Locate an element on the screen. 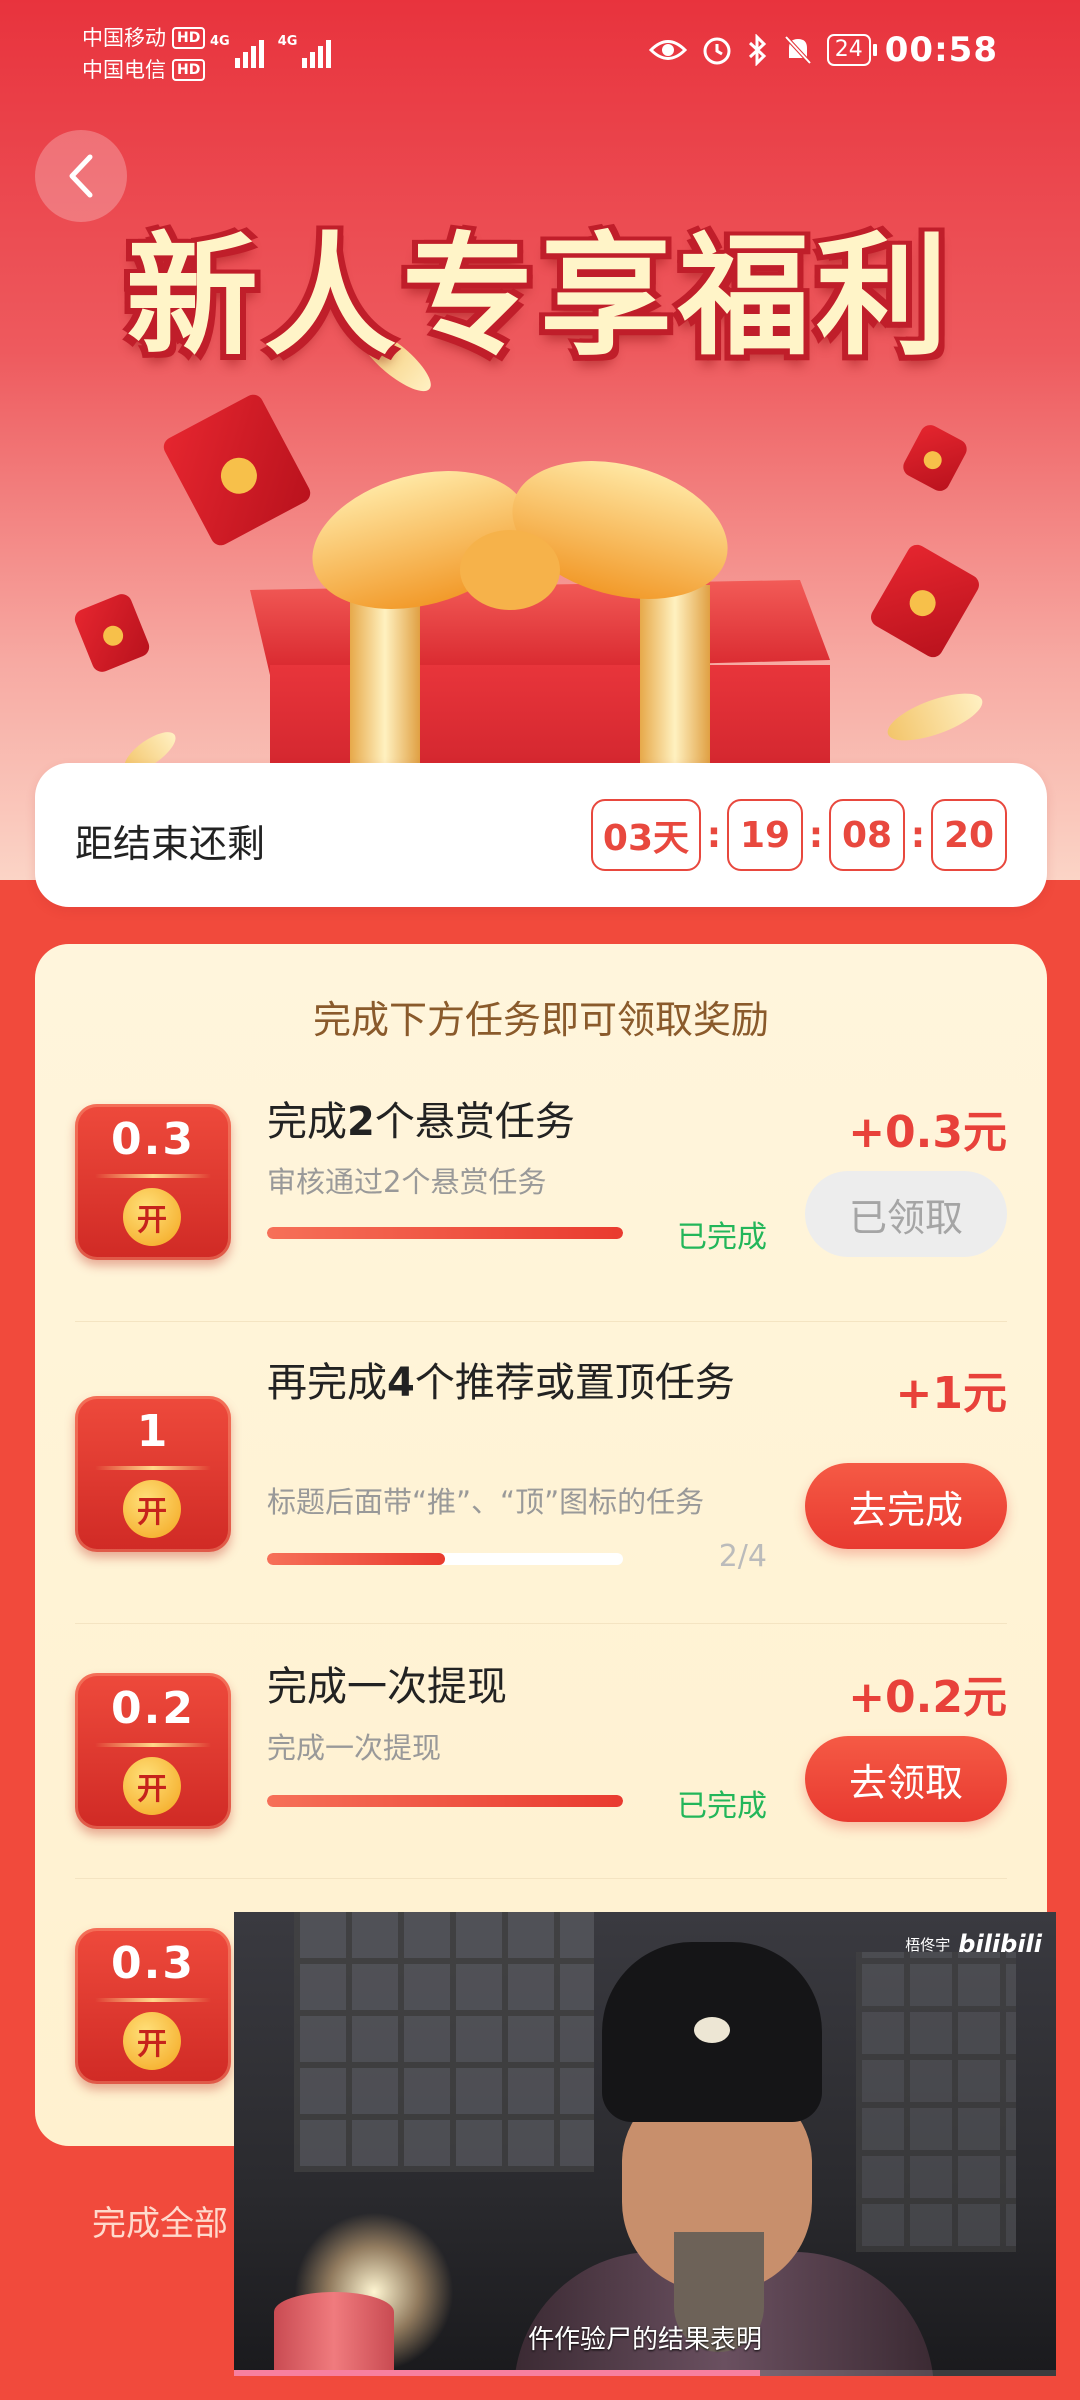 The width and height of the screenshot is (1080, 2400). back-button is located at coordinates (81, 176).